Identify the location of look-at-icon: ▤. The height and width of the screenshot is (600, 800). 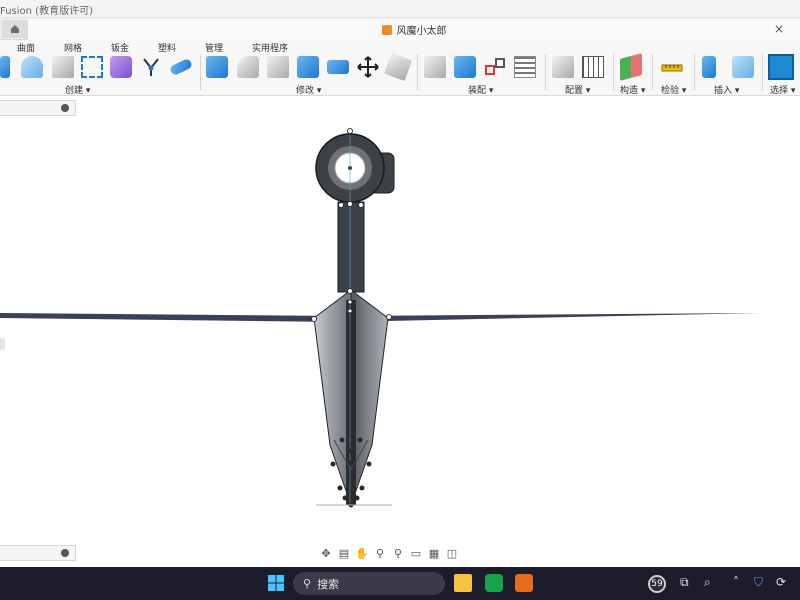
(344, 553).